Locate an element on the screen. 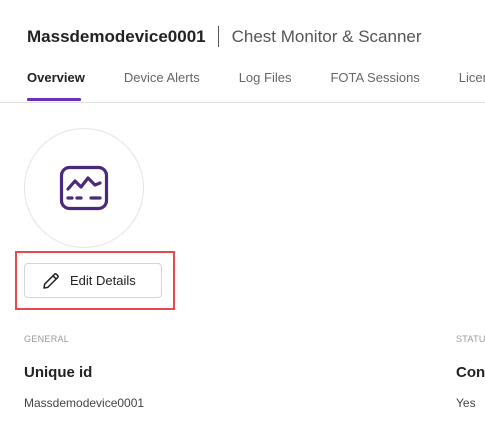 This screenshot has height=421, width=485. device-avatar is located at coordinates (84, 188).